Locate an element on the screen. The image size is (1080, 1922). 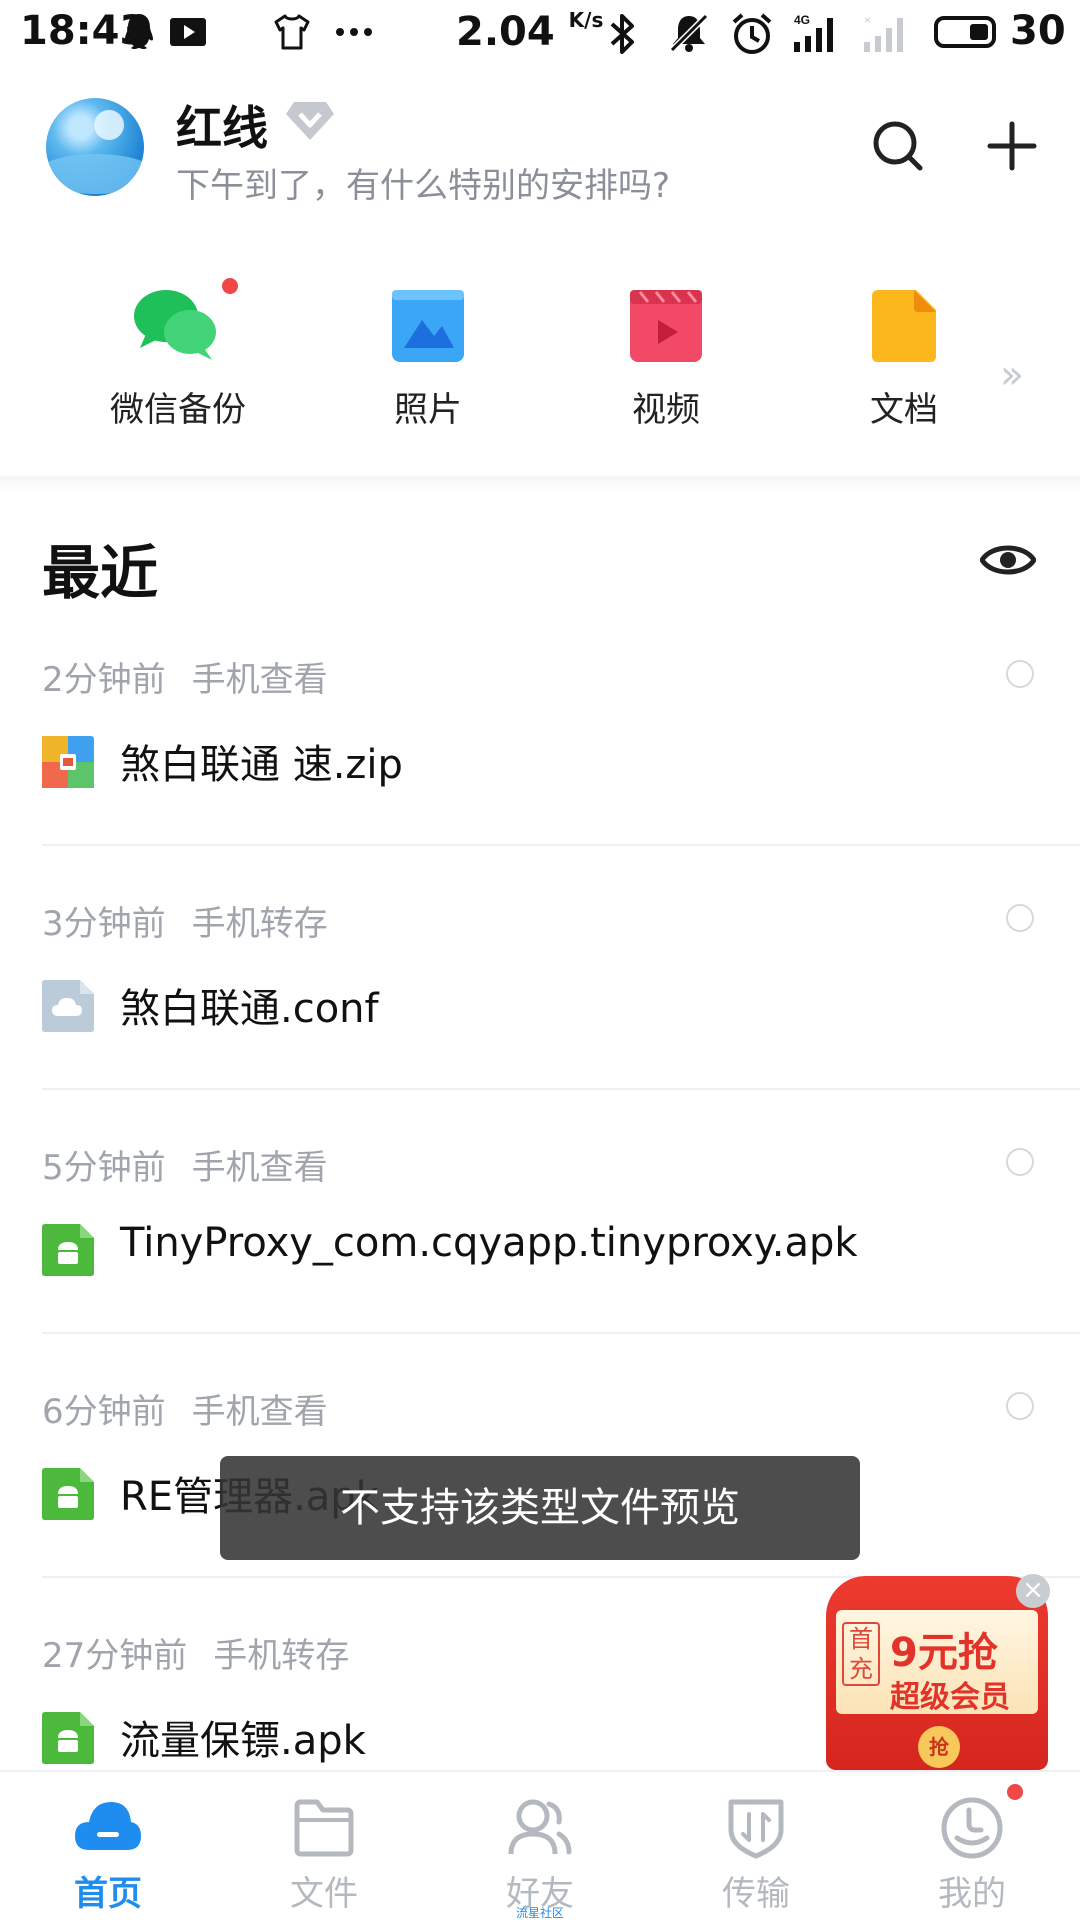
alarm-icon is located at coordinates (752, 33).